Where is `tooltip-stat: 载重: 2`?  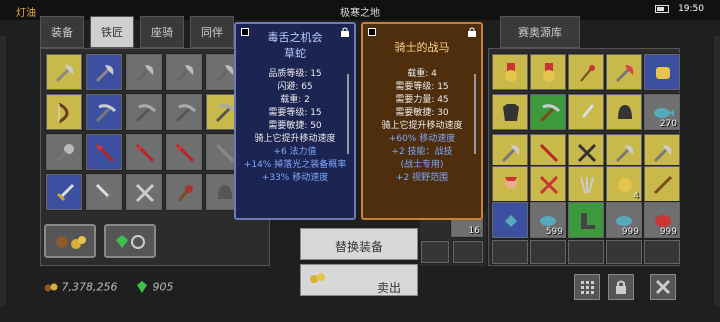
tooltip-stat: 载重: 2 is located at coordinates (295, 100).